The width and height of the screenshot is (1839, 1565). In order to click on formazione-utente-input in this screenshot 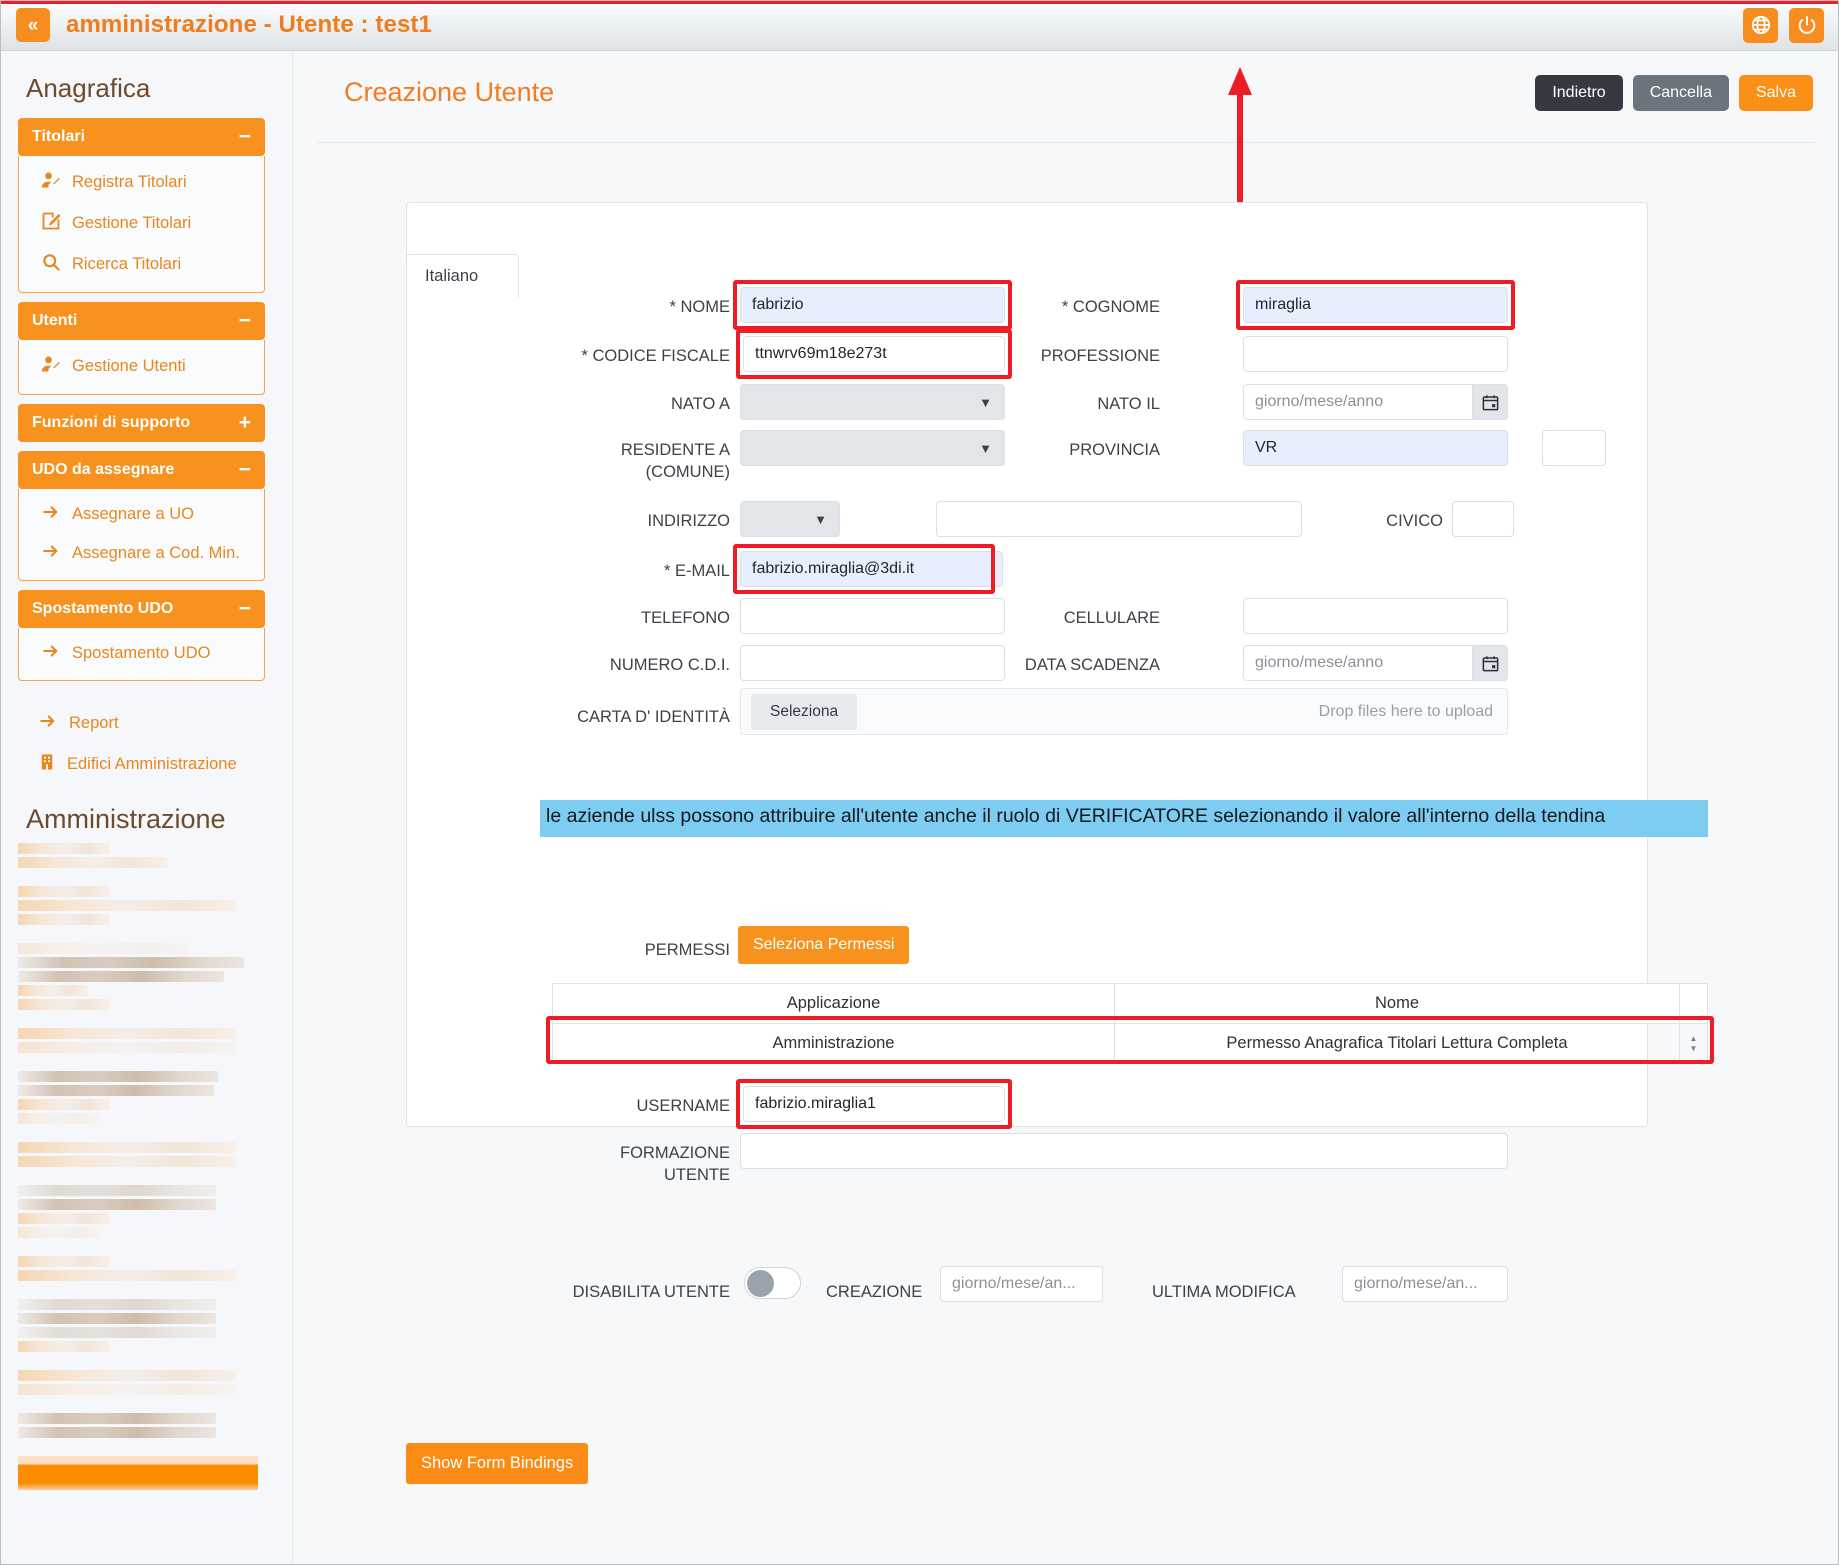, I will do `click(1124, 1151)`.